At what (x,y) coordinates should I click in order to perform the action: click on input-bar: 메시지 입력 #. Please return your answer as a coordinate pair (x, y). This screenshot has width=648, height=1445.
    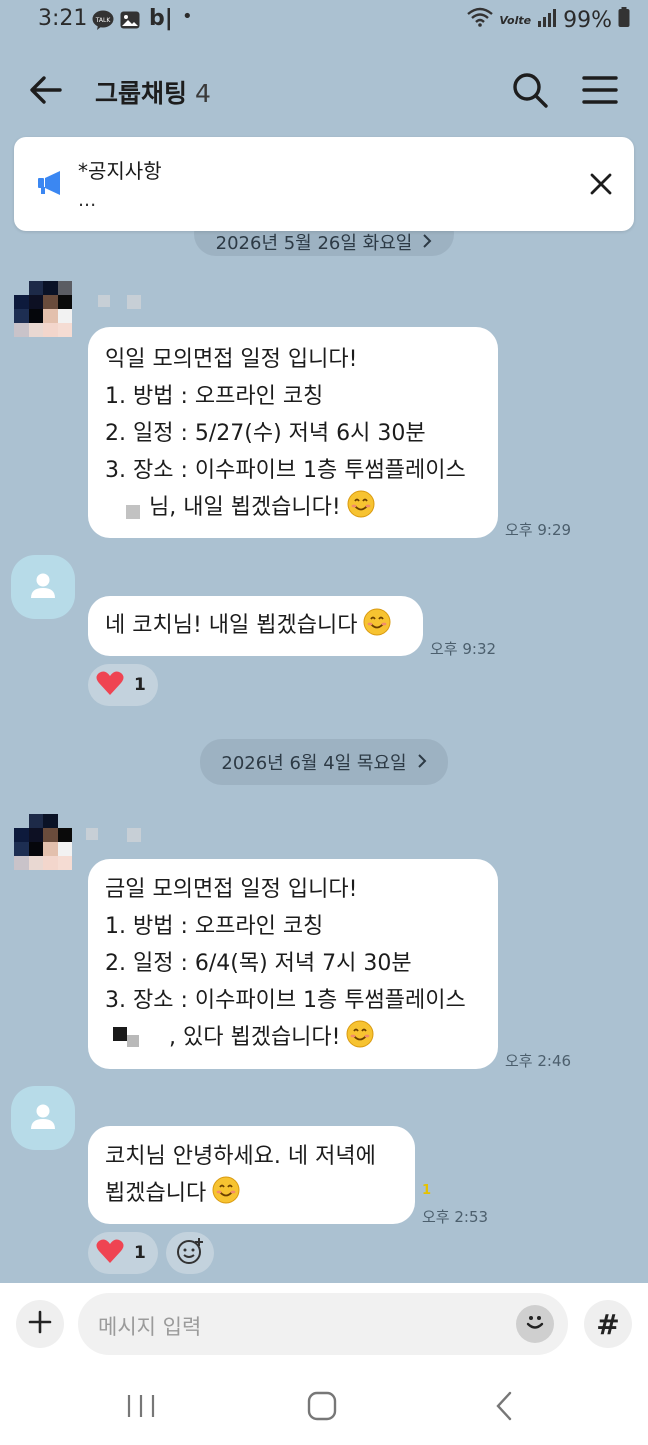
    Looking at the image, I should click on (324, 1325).